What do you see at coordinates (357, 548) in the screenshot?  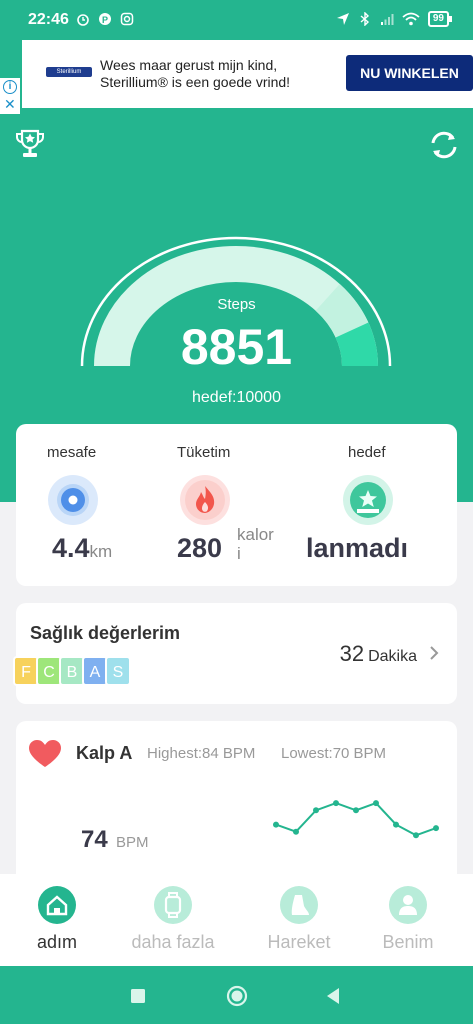 I see `goal-value: lanmadı` at bounding box center [357, 548].